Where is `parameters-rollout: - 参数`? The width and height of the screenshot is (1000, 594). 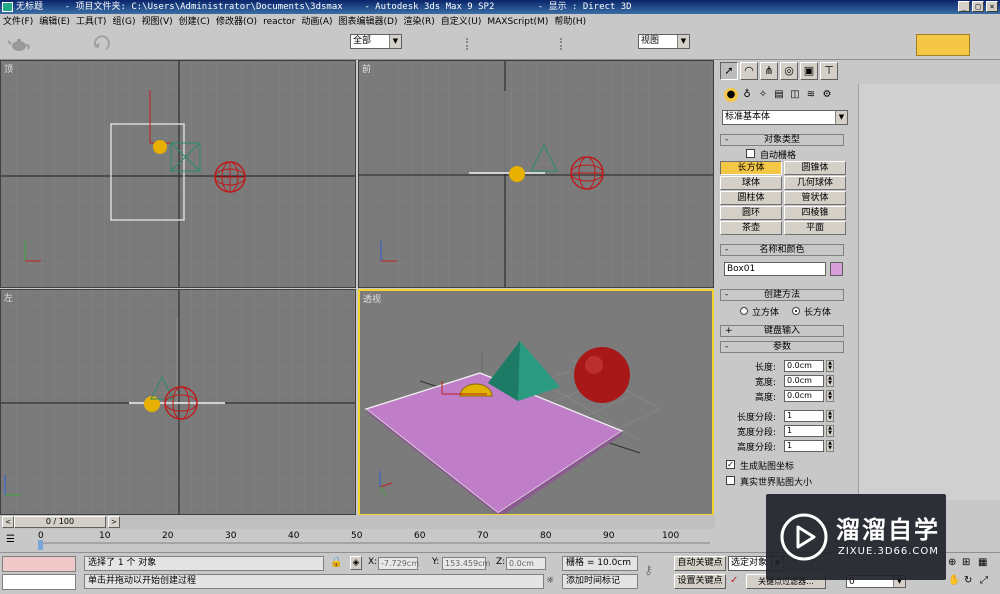
parameters-rollout: - 参数 is located at coordinates (782, 347).